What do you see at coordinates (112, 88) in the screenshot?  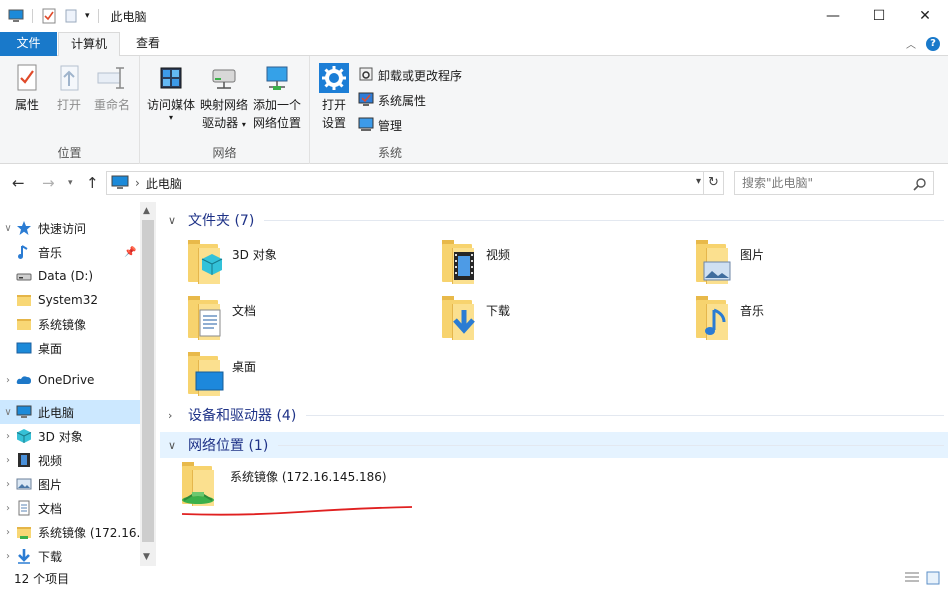 I see `rename-button: 重命名` at bounding box center [112, 88].